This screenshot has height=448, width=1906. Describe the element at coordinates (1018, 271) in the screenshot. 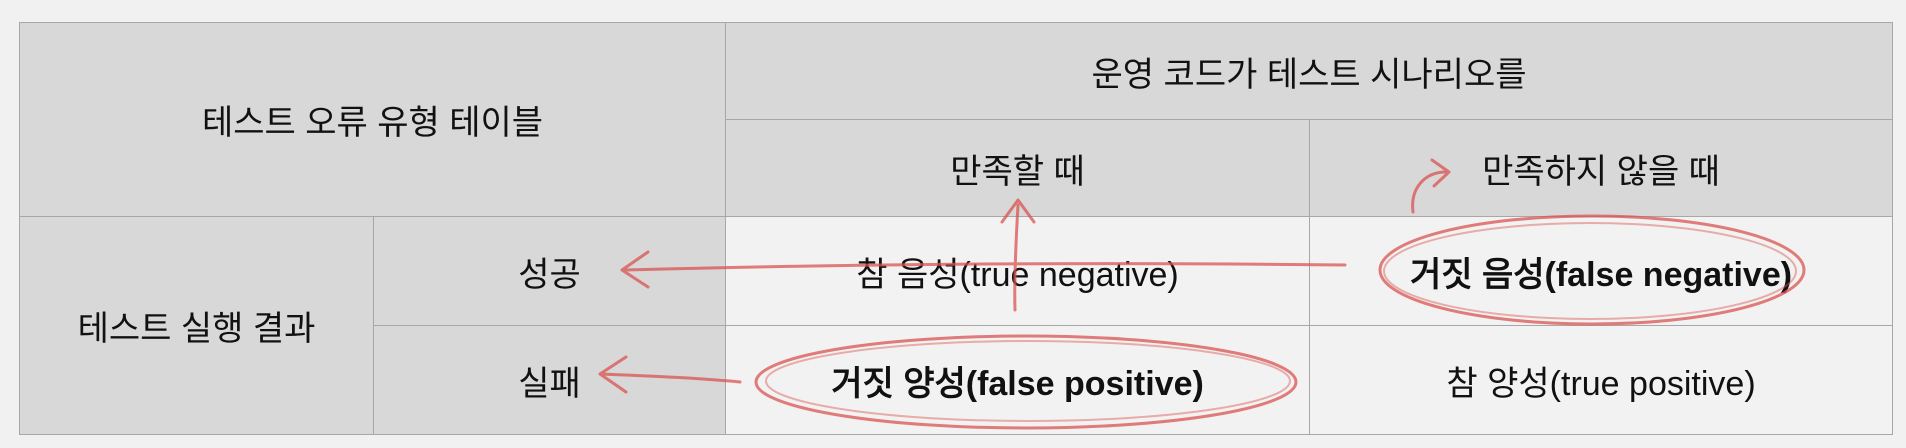

I see `cell-true-negative: 참 음성(true negative)` at that location.